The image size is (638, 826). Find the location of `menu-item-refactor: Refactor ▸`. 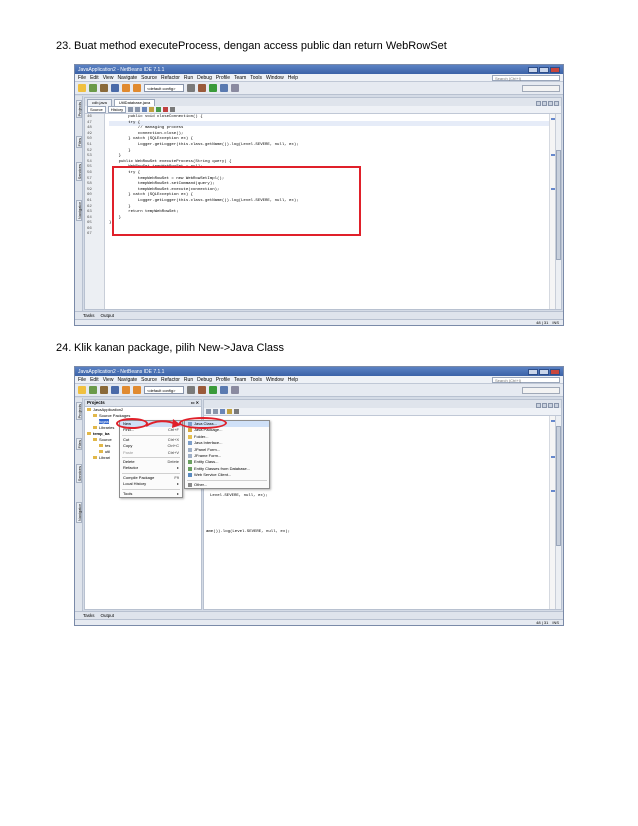

menu-item-refactor: Refactor ▸ is located at coordinates (151, 468).